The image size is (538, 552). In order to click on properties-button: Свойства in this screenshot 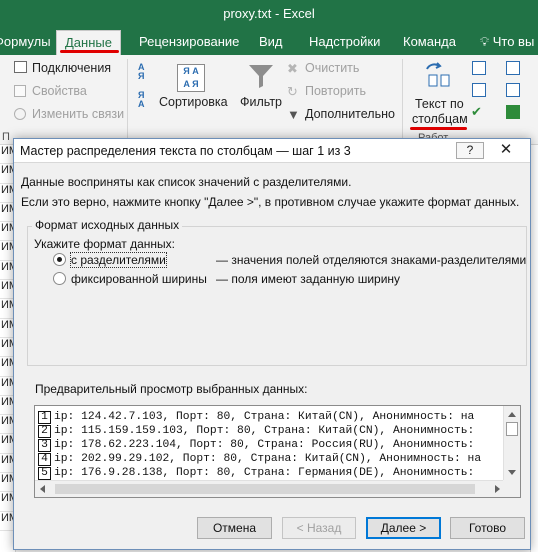, I will do `click(59, 91)`.